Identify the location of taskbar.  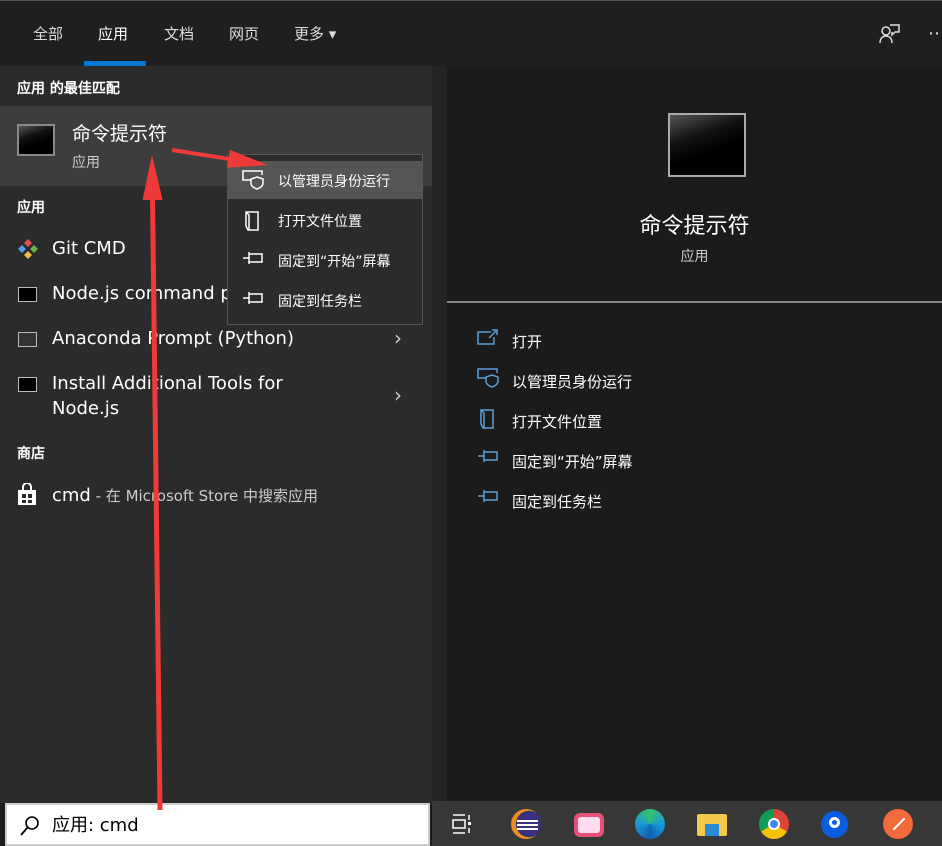
(687, 823).